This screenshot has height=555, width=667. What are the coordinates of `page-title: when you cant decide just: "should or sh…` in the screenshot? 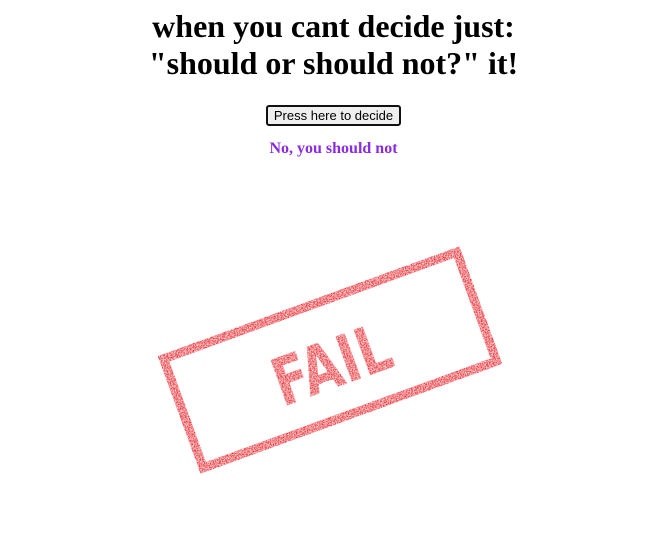 It's located at (334, 45).